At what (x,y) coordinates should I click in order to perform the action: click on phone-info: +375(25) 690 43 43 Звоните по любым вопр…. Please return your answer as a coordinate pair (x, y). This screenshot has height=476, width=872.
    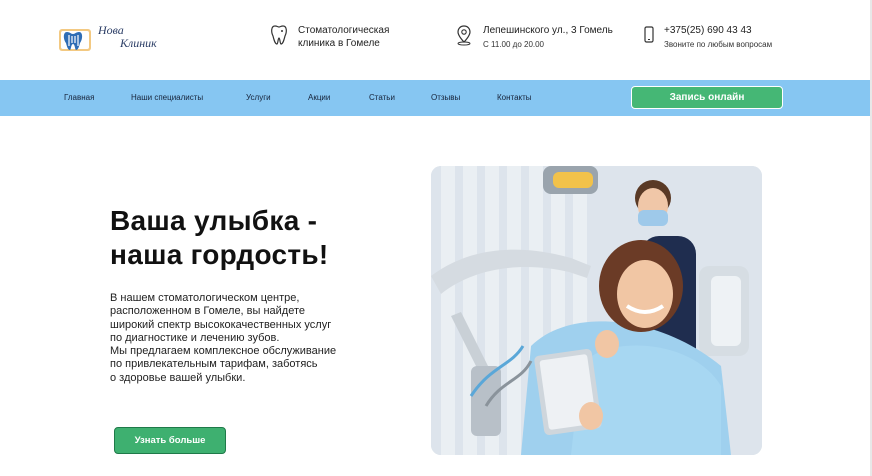
    Looking at the image, I should click on (707, 37).